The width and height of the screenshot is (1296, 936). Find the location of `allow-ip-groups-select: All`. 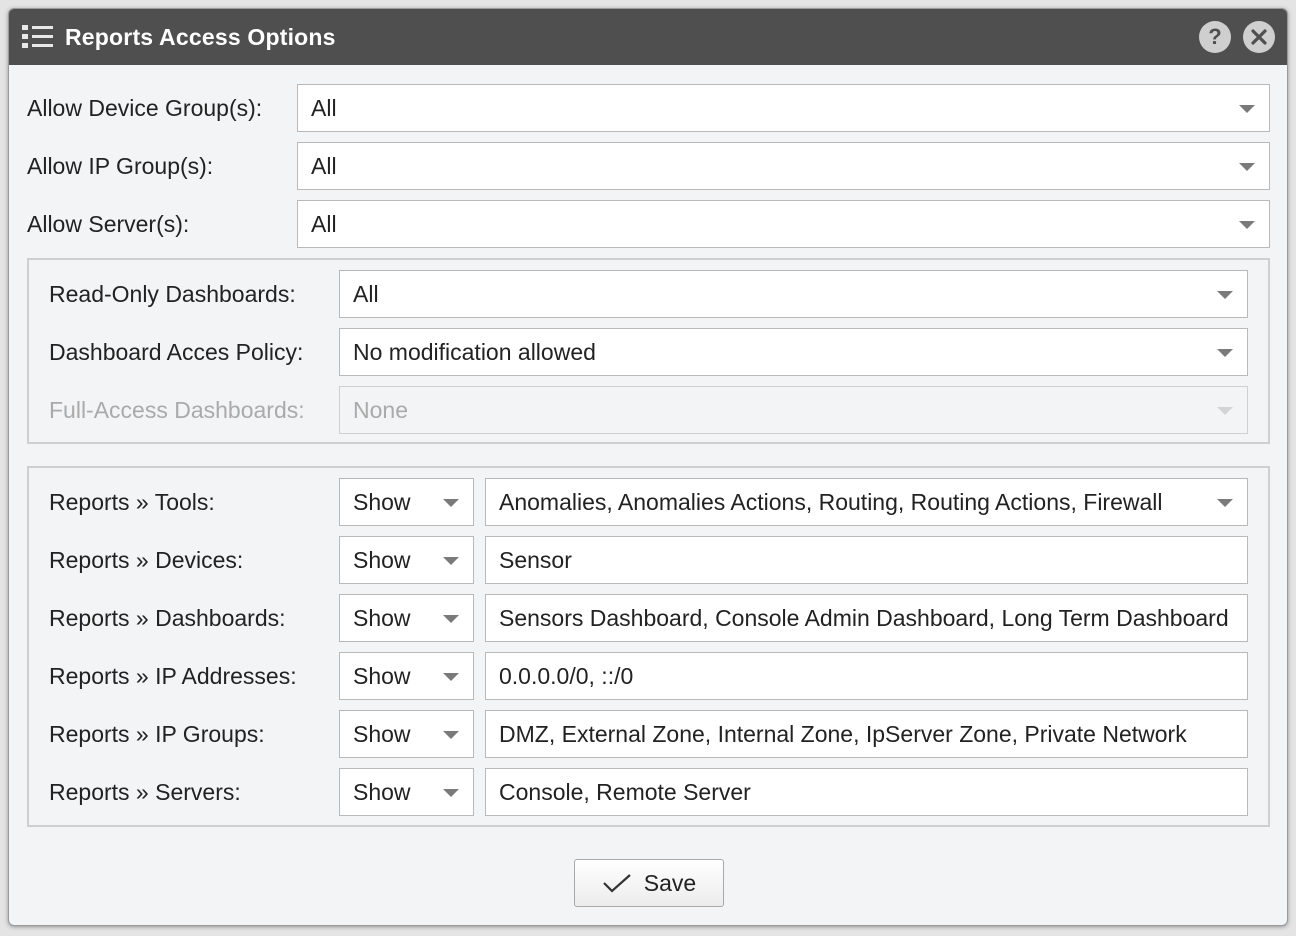

allow-ip-groups-select: All is located at coordinates (783, 166).